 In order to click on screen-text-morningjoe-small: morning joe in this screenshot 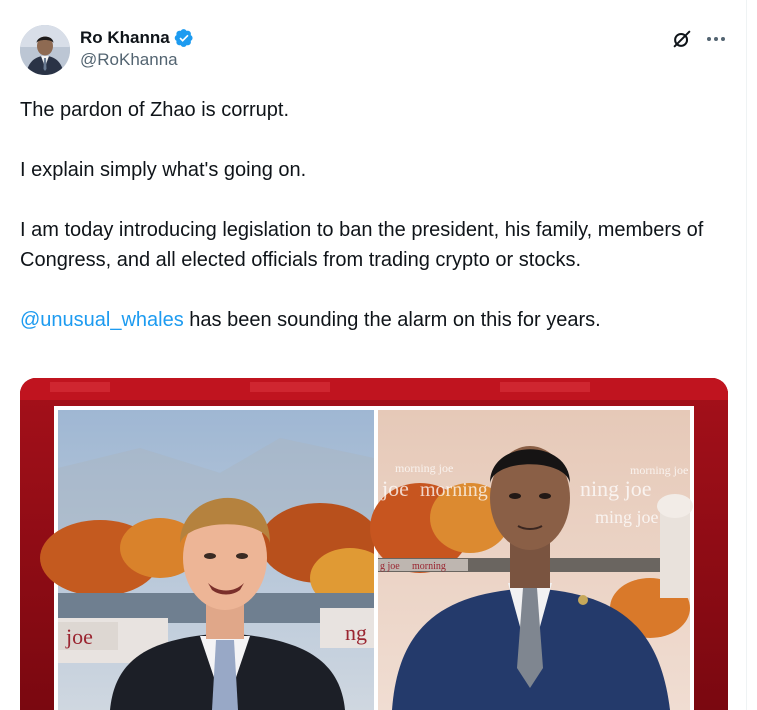, I will do `click(424, 468)`.